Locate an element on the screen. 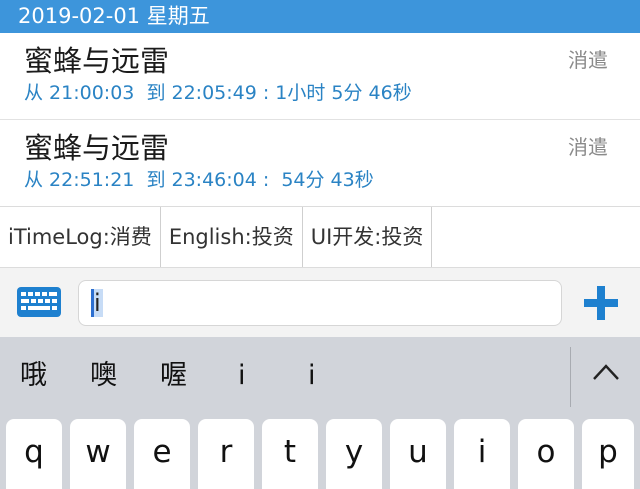 This screenshot has width=640, height=489. key-o: o is located at coordinates (546, 454).